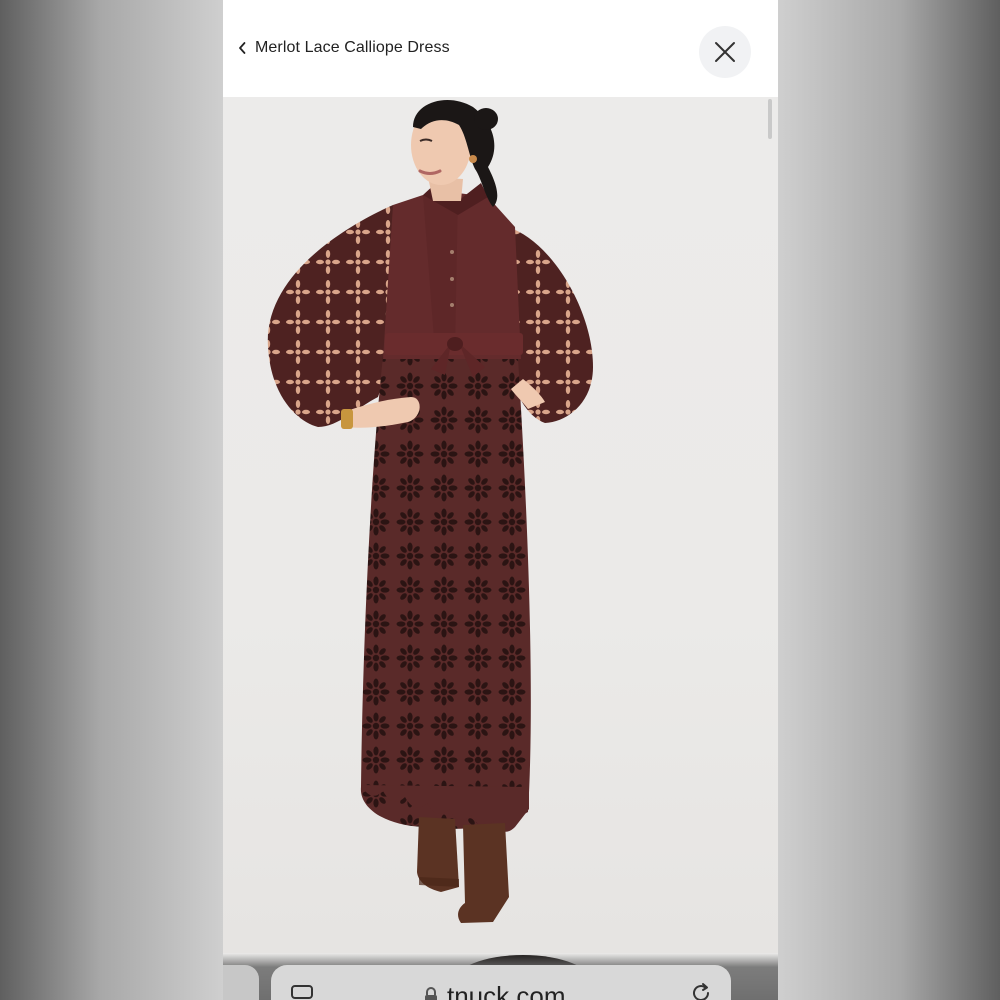 The height and width of the screenshot is (1000, 1000). What do you see at coordinates (242, 48) in the screenshot?
I see `chevron-left-icon` at bounding box center [242, 48].